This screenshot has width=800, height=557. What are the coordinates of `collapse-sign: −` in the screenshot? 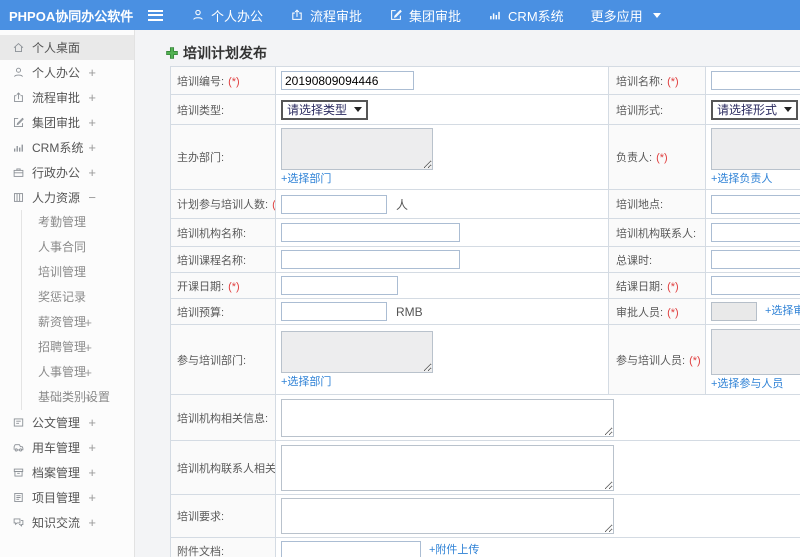 It's located at (92, 197).